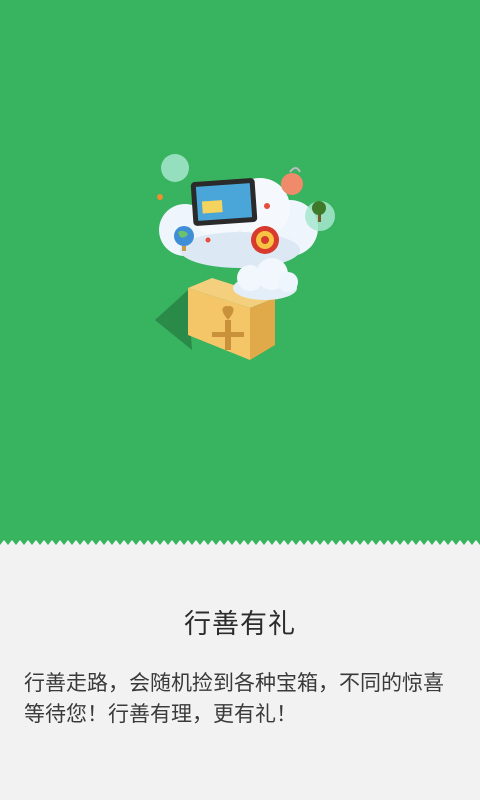 The image size is (480, 800). I want to click on tablet-icon, so click(224, 202).